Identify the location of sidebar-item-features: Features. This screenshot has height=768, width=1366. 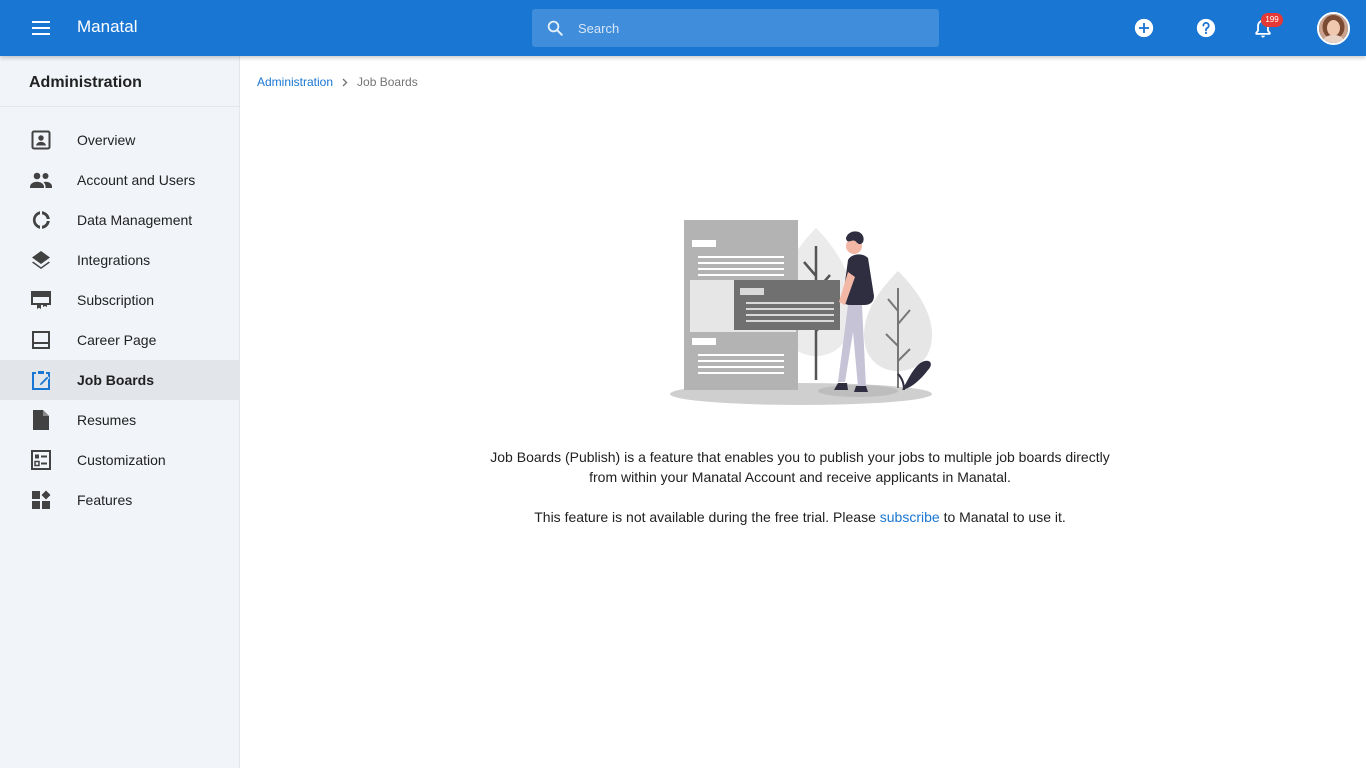
(119, 500).